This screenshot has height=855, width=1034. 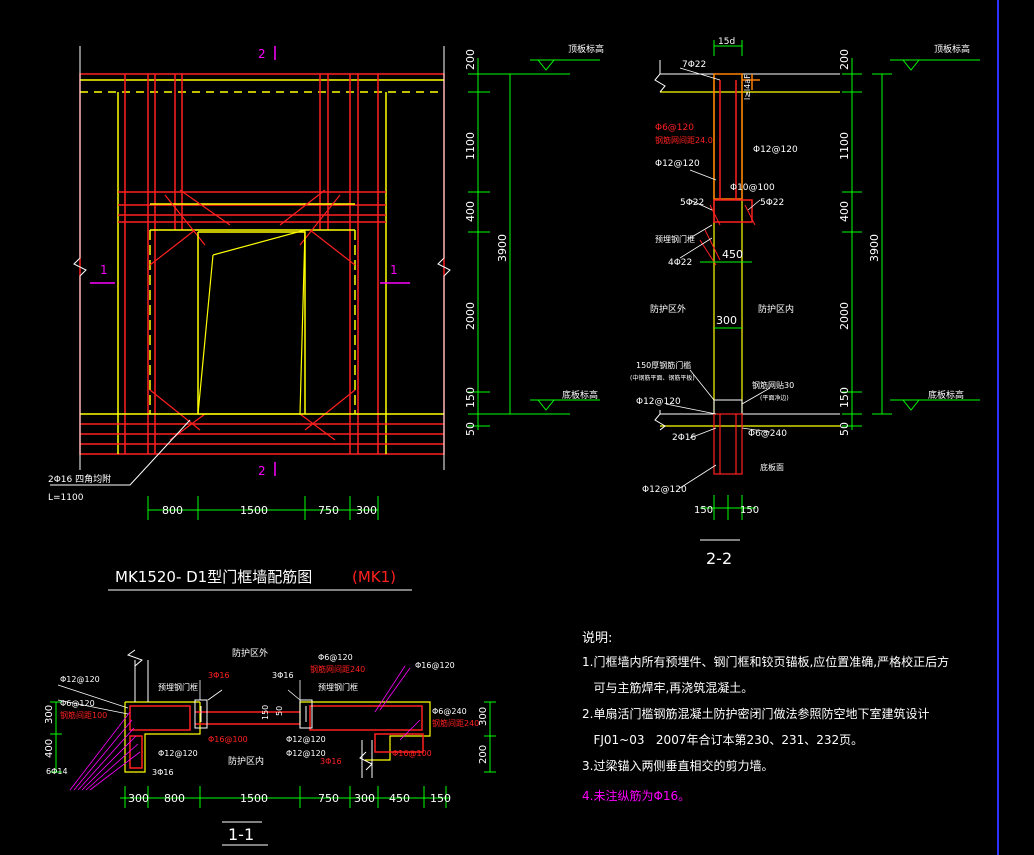 What do you see at coordinates (680, 263) in the screenshot?
I see `s22-lbl9: 4Φ22` at bounding box center [680, 263].